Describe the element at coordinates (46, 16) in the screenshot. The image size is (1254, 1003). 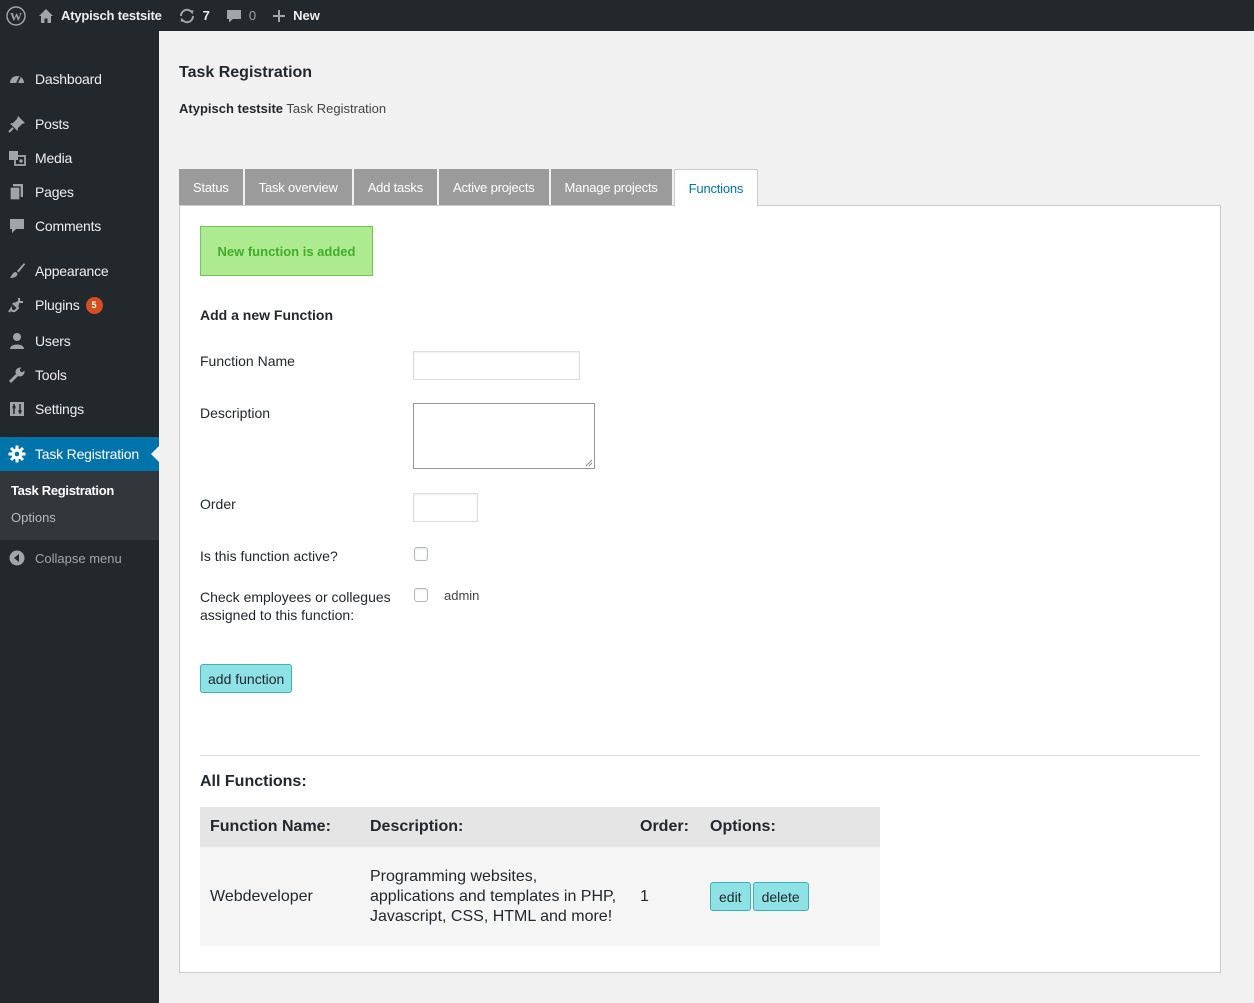
I see `home-icon` at that location.